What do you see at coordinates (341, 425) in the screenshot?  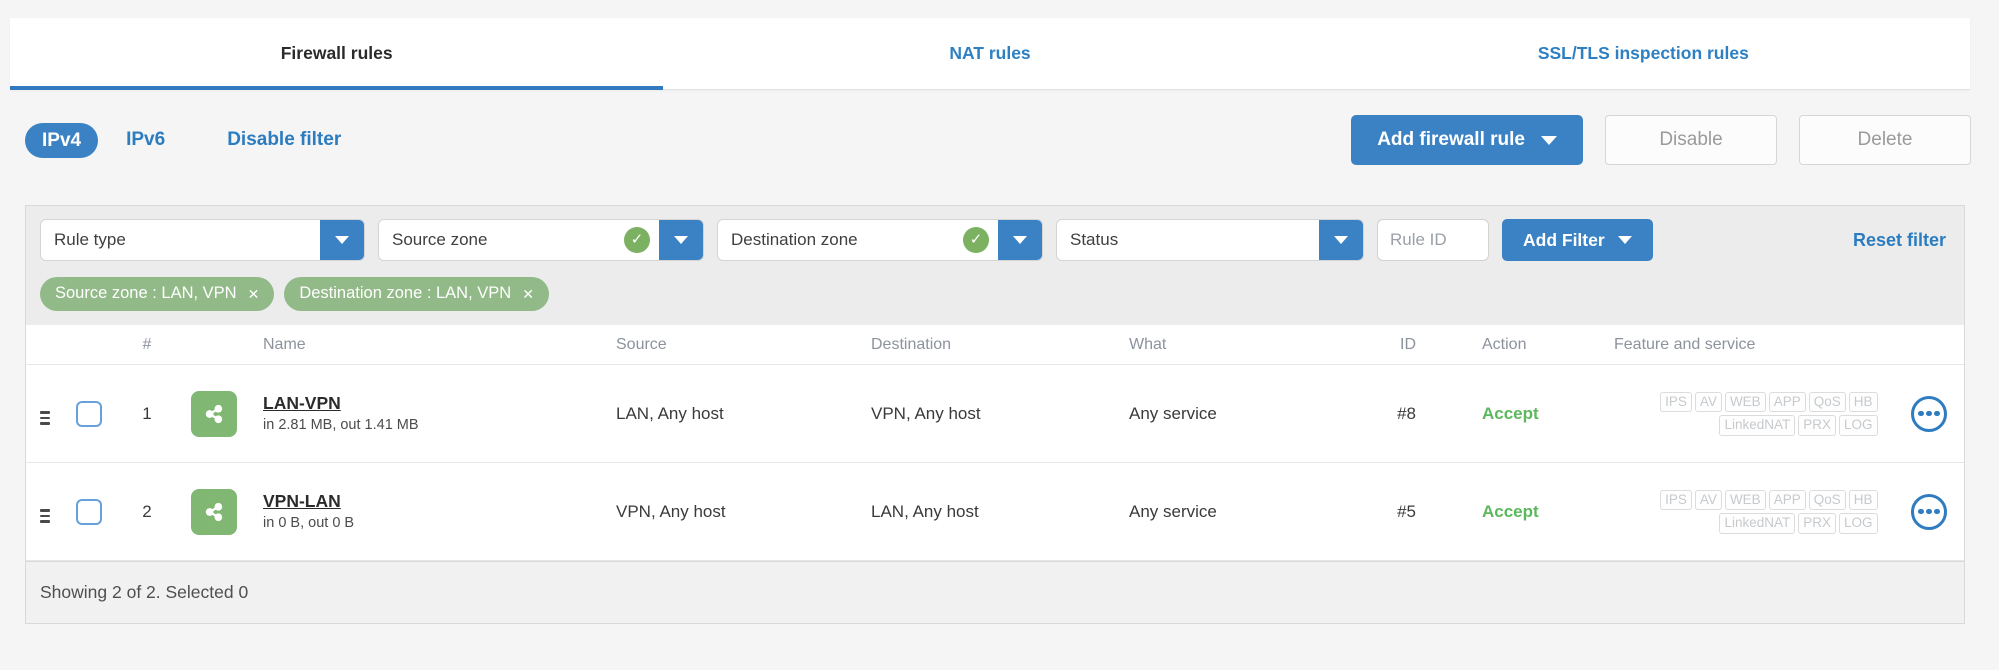 I see `rule-traffic-stats: in 2.81 MB, out 1.41 MB` at bounding box center [341, 425].